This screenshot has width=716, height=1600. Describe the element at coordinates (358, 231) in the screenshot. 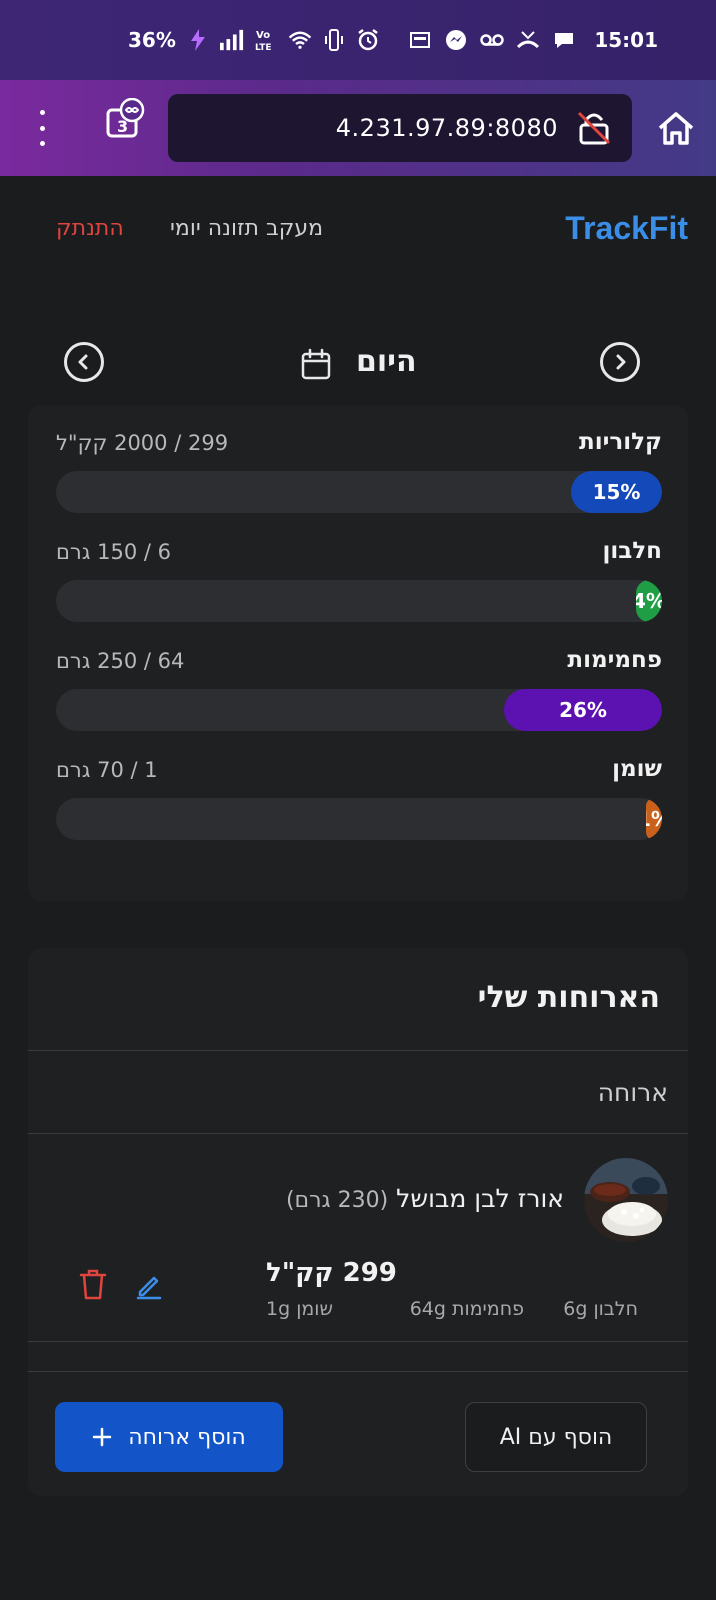

I see `app-header: TrackFit מעקב תזונה יומי התנתק` at that location.